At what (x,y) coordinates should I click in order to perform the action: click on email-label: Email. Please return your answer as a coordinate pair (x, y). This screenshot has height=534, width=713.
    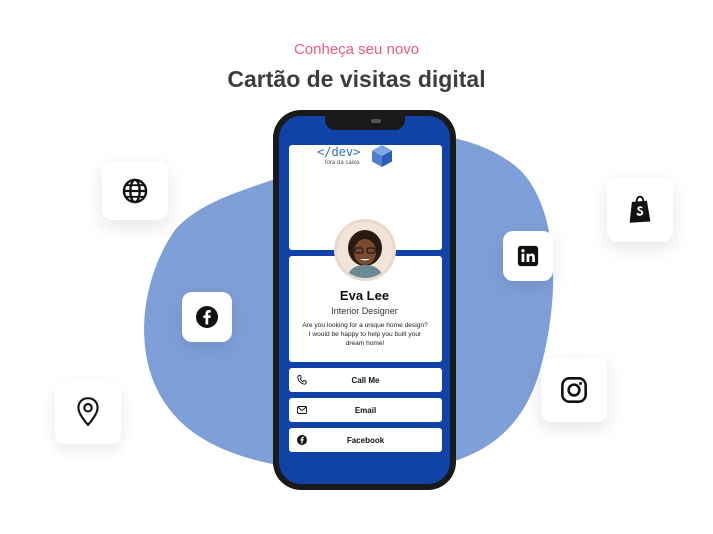
    Looking at the image, I should click on (365, 410).